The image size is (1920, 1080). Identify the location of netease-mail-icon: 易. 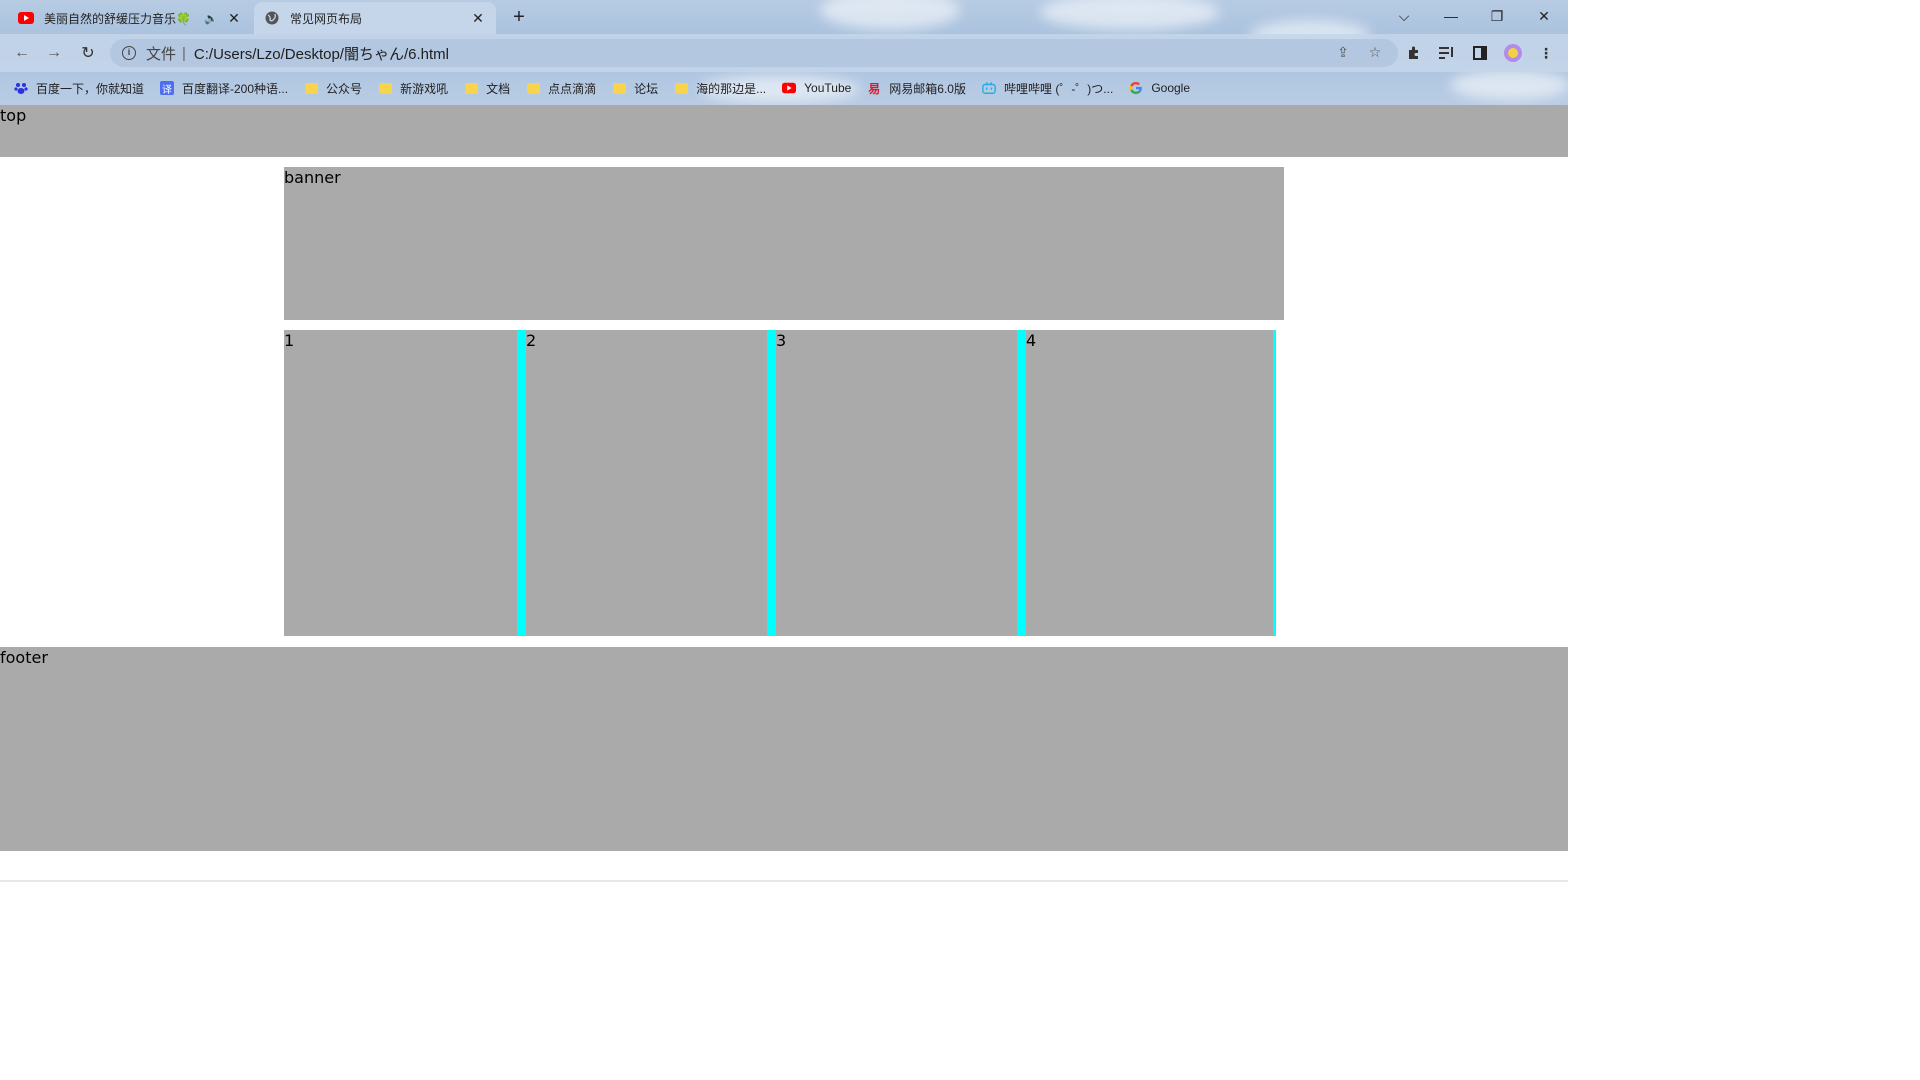
(874, 88).